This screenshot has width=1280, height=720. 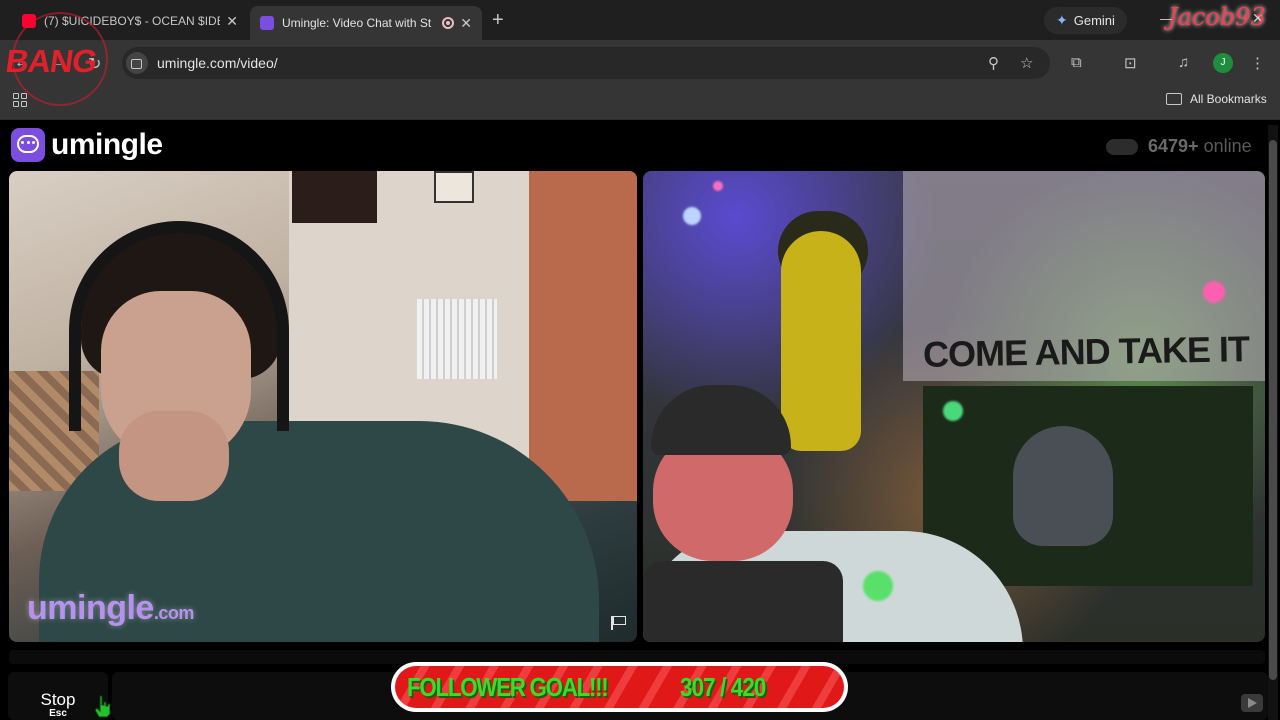 What do you see at coordinates (1217, 17) in the screenshot?
I see `streamer-name-overlay: Jacob93` at bounding box center [1217, 17].